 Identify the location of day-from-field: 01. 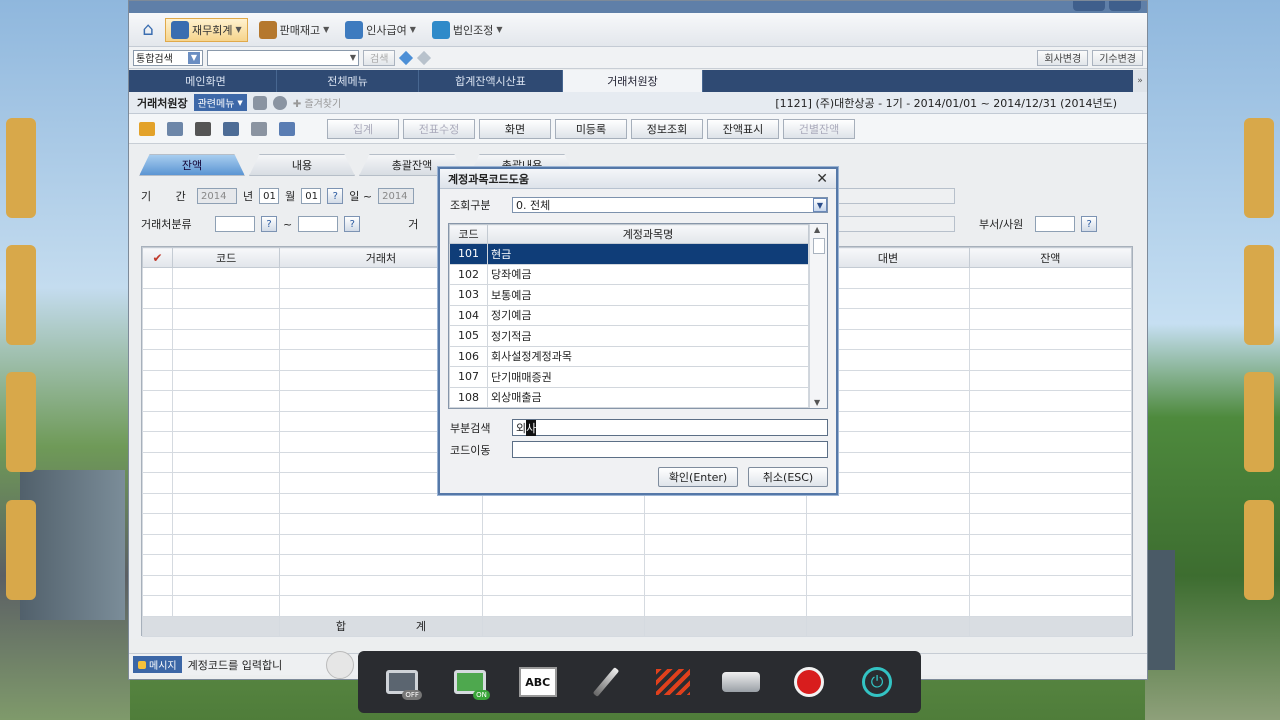
(311, 196).